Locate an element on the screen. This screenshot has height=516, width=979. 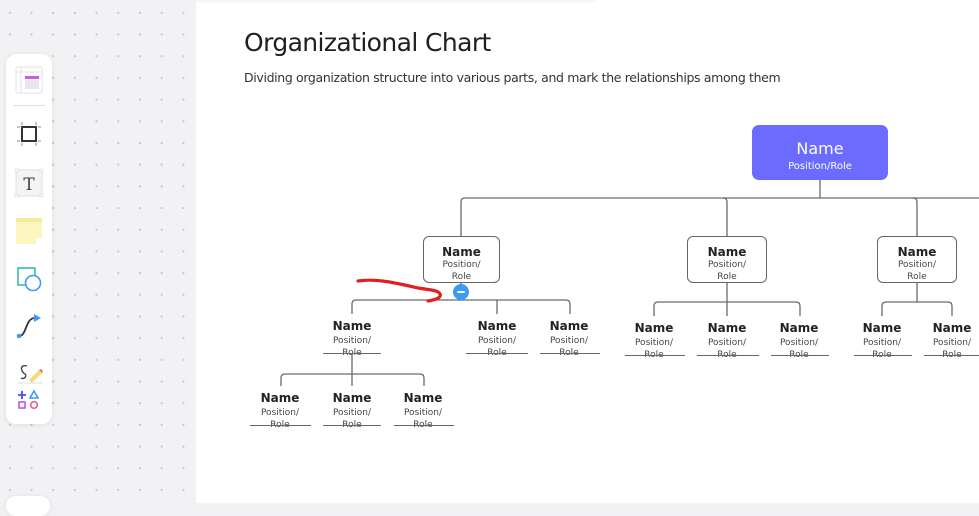
org-node-root: Name Position/Role is located at coordinates (820, 152).